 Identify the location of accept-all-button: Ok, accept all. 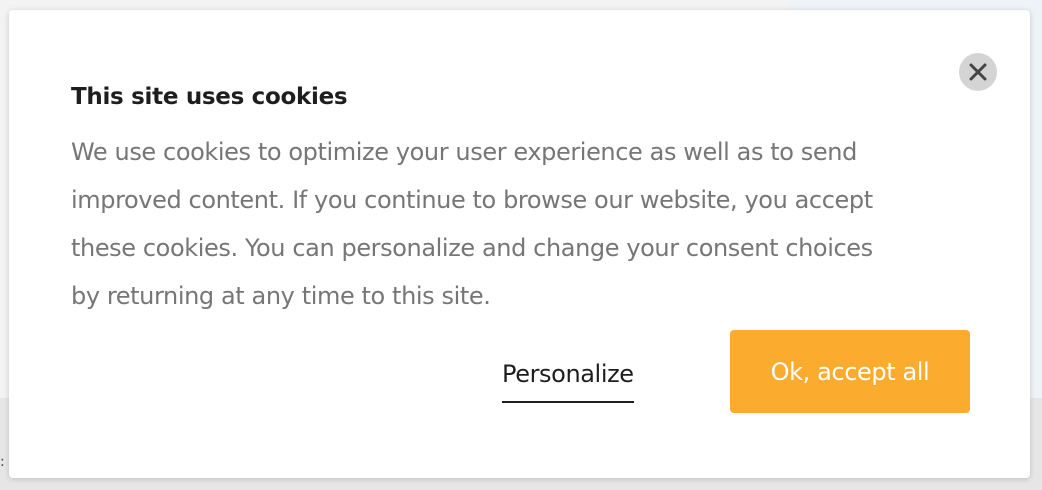
(850, 371).